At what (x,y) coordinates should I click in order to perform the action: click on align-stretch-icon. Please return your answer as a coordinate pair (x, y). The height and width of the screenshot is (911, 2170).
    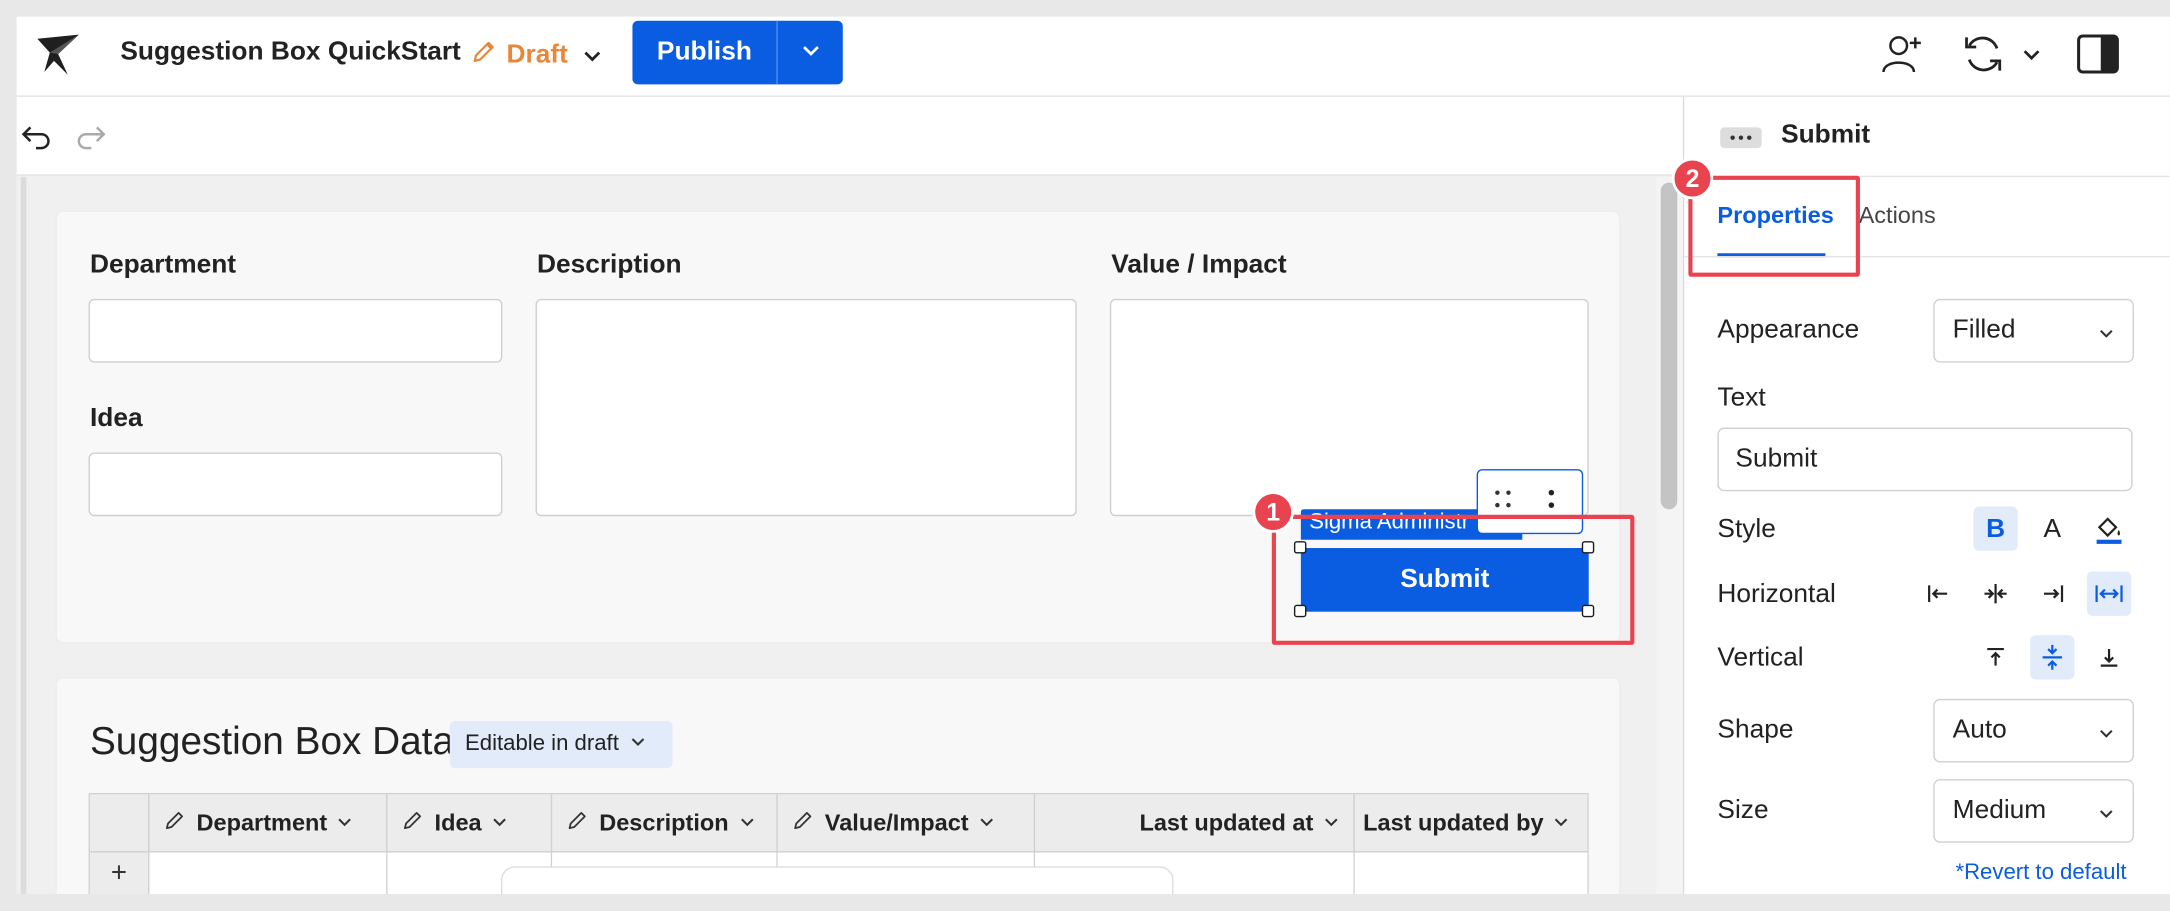
    Looking at the image, I should click on (2109, 593).